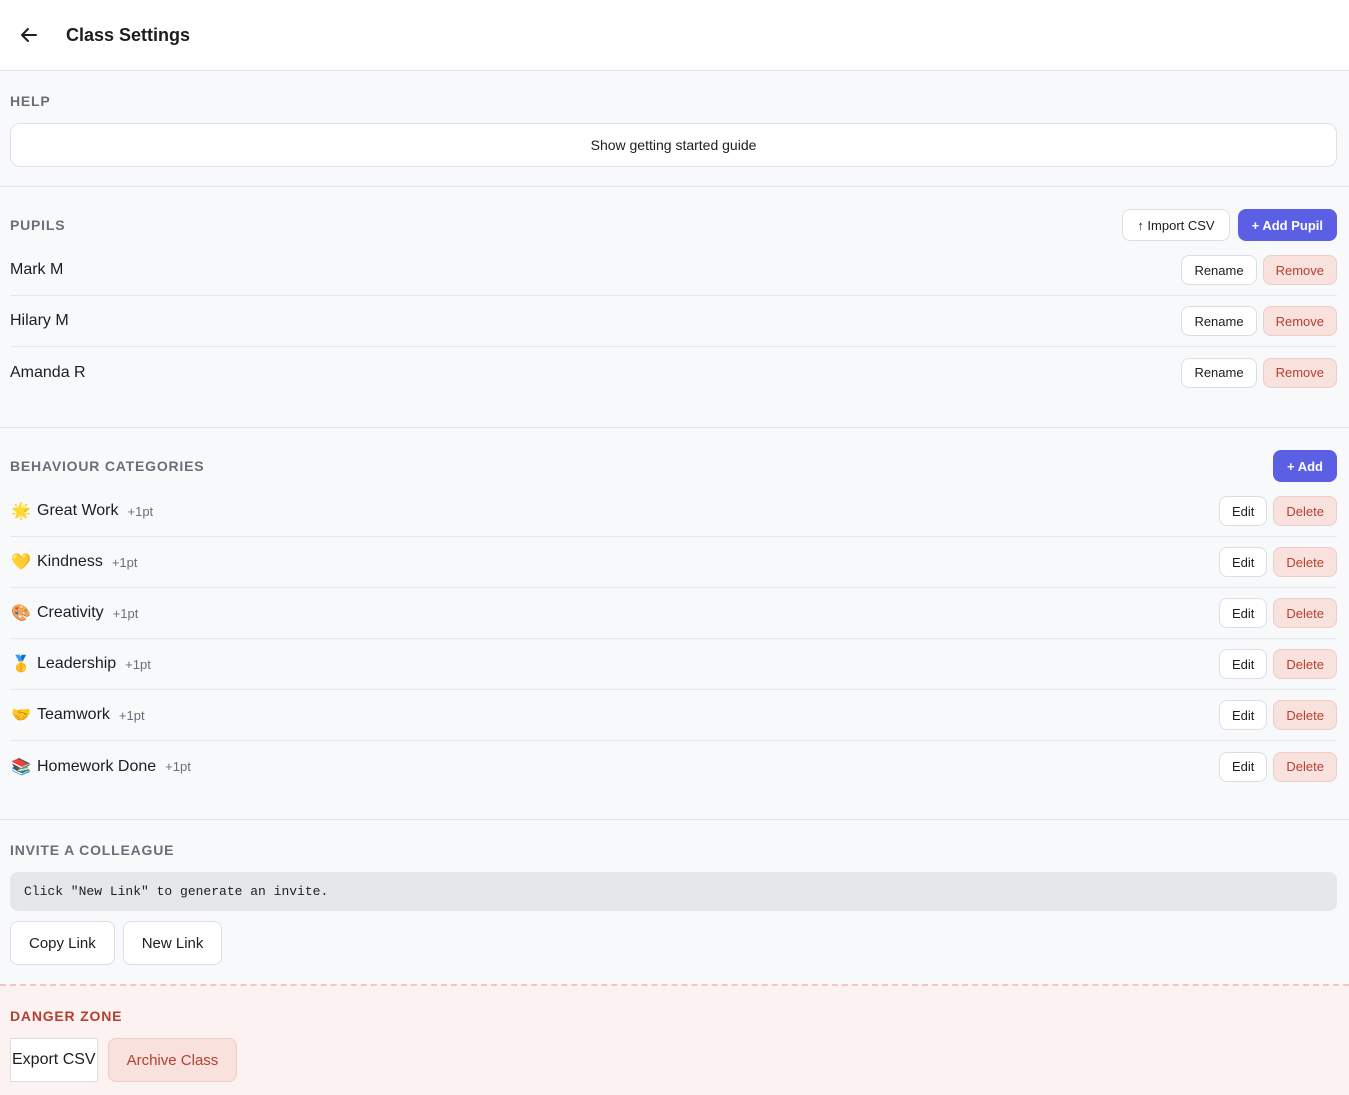 This screenshot has height=1095, width=1349. What do you see at coordinates (21, 613) in the screenshot?
I see `category-emoji-icon: 🎨` at bounding box center [21, 613].